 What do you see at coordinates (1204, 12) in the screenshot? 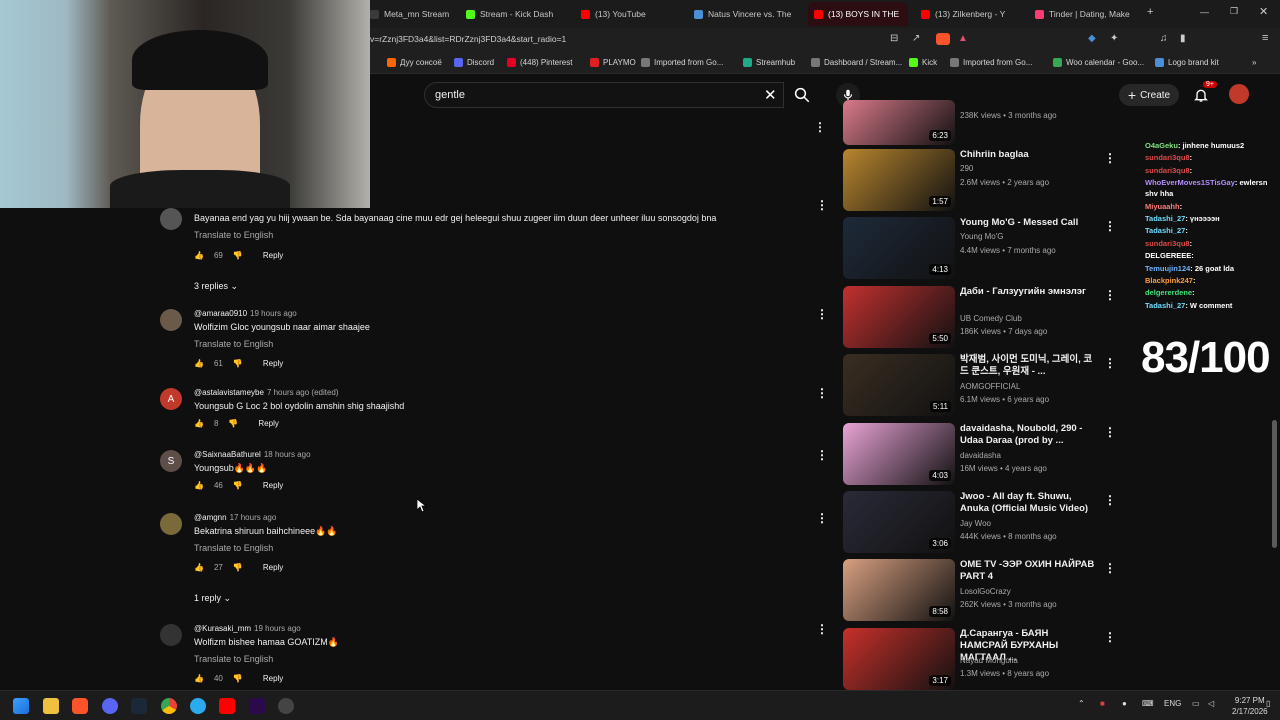
I see `minimize-icon: —` at bounding box center [1204, 12].